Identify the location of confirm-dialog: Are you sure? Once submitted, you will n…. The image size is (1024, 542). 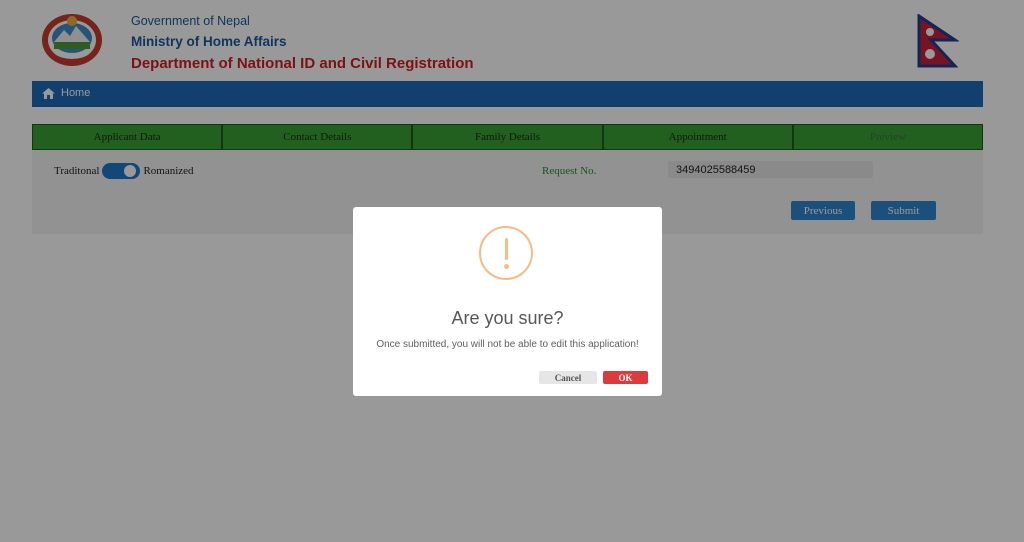
(507, 301).